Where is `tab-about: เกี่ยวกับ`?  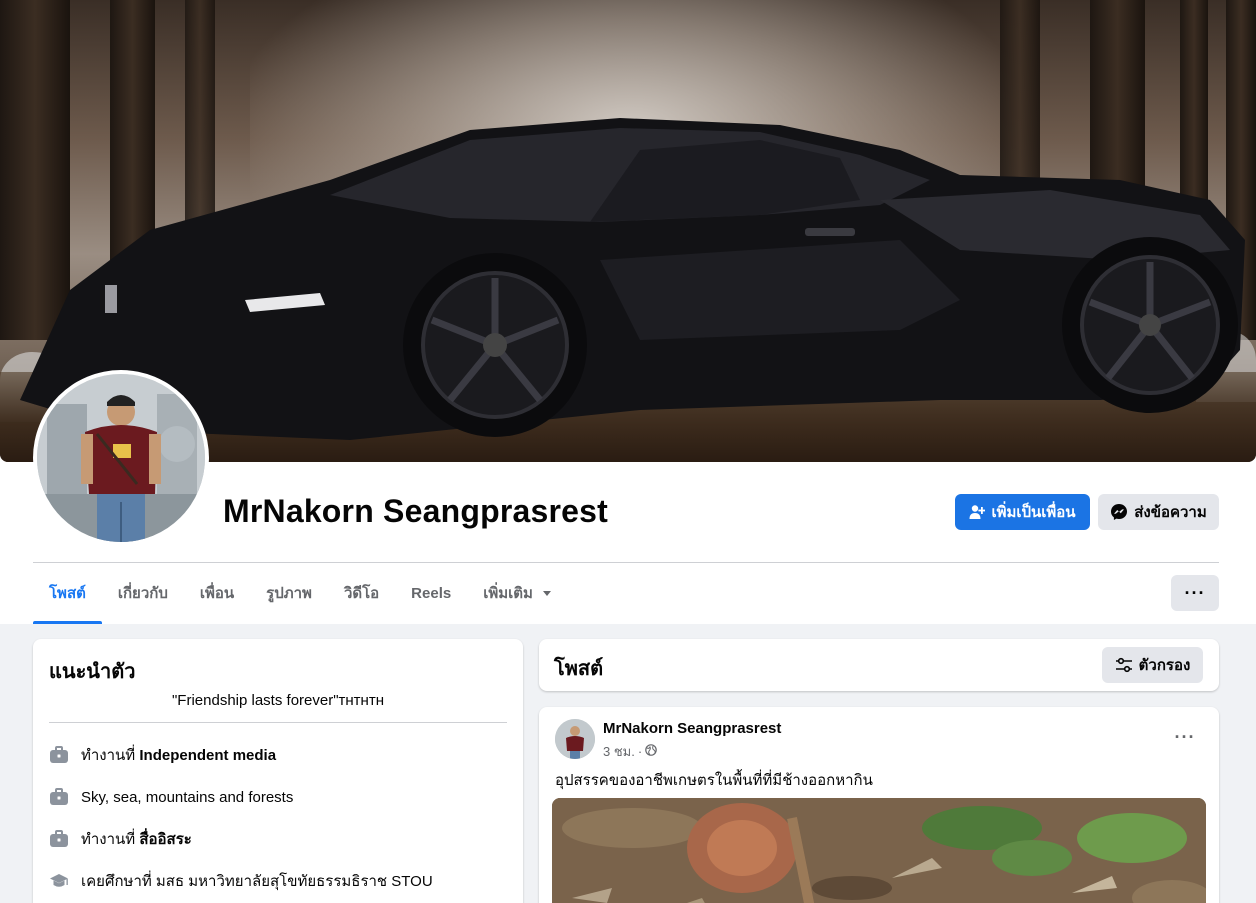 tab-about: เกี่ยวกับ is located at coordinates (143, 593).